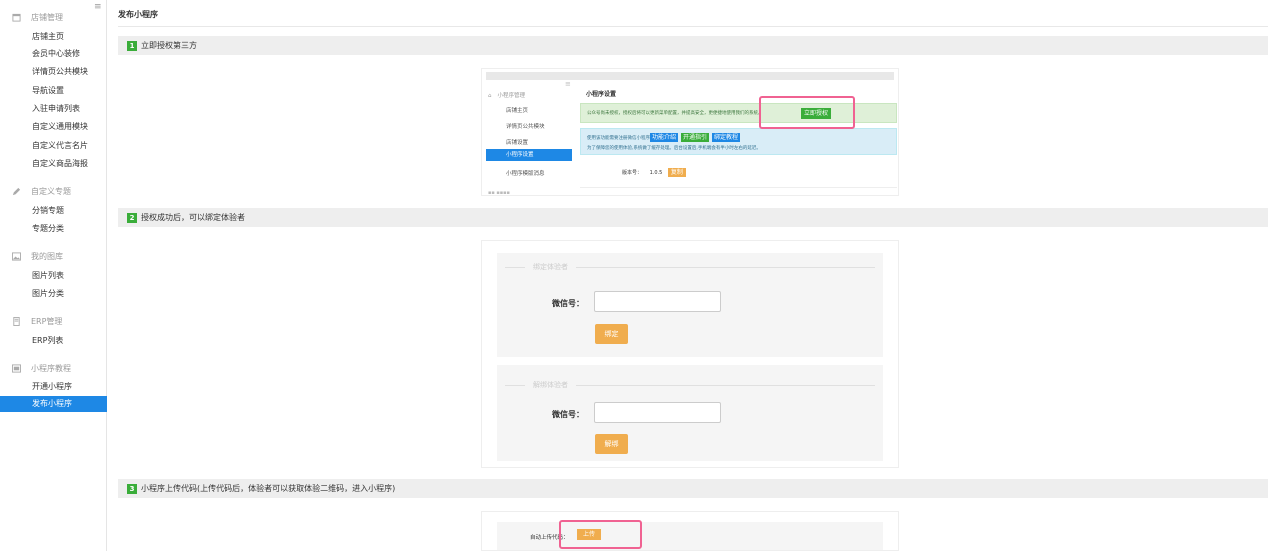 This screenshot has width=1268, height=551. Describe the element at coordinates (138, 14) in the screenshot. I see `page-title: 发布小程序` at that location.